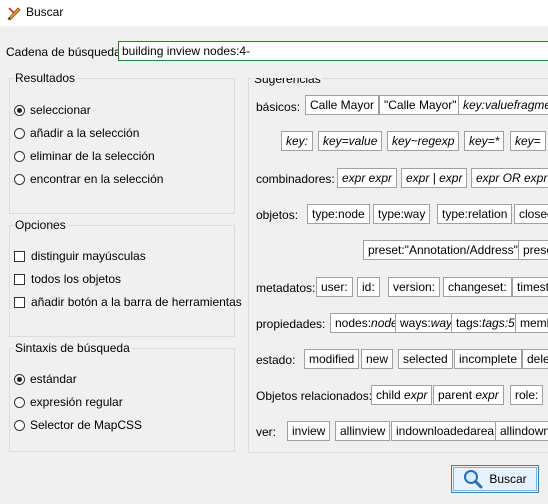 This screenshot has width=548, height=504. I want to click on chip-members: members, so click(531, 323).